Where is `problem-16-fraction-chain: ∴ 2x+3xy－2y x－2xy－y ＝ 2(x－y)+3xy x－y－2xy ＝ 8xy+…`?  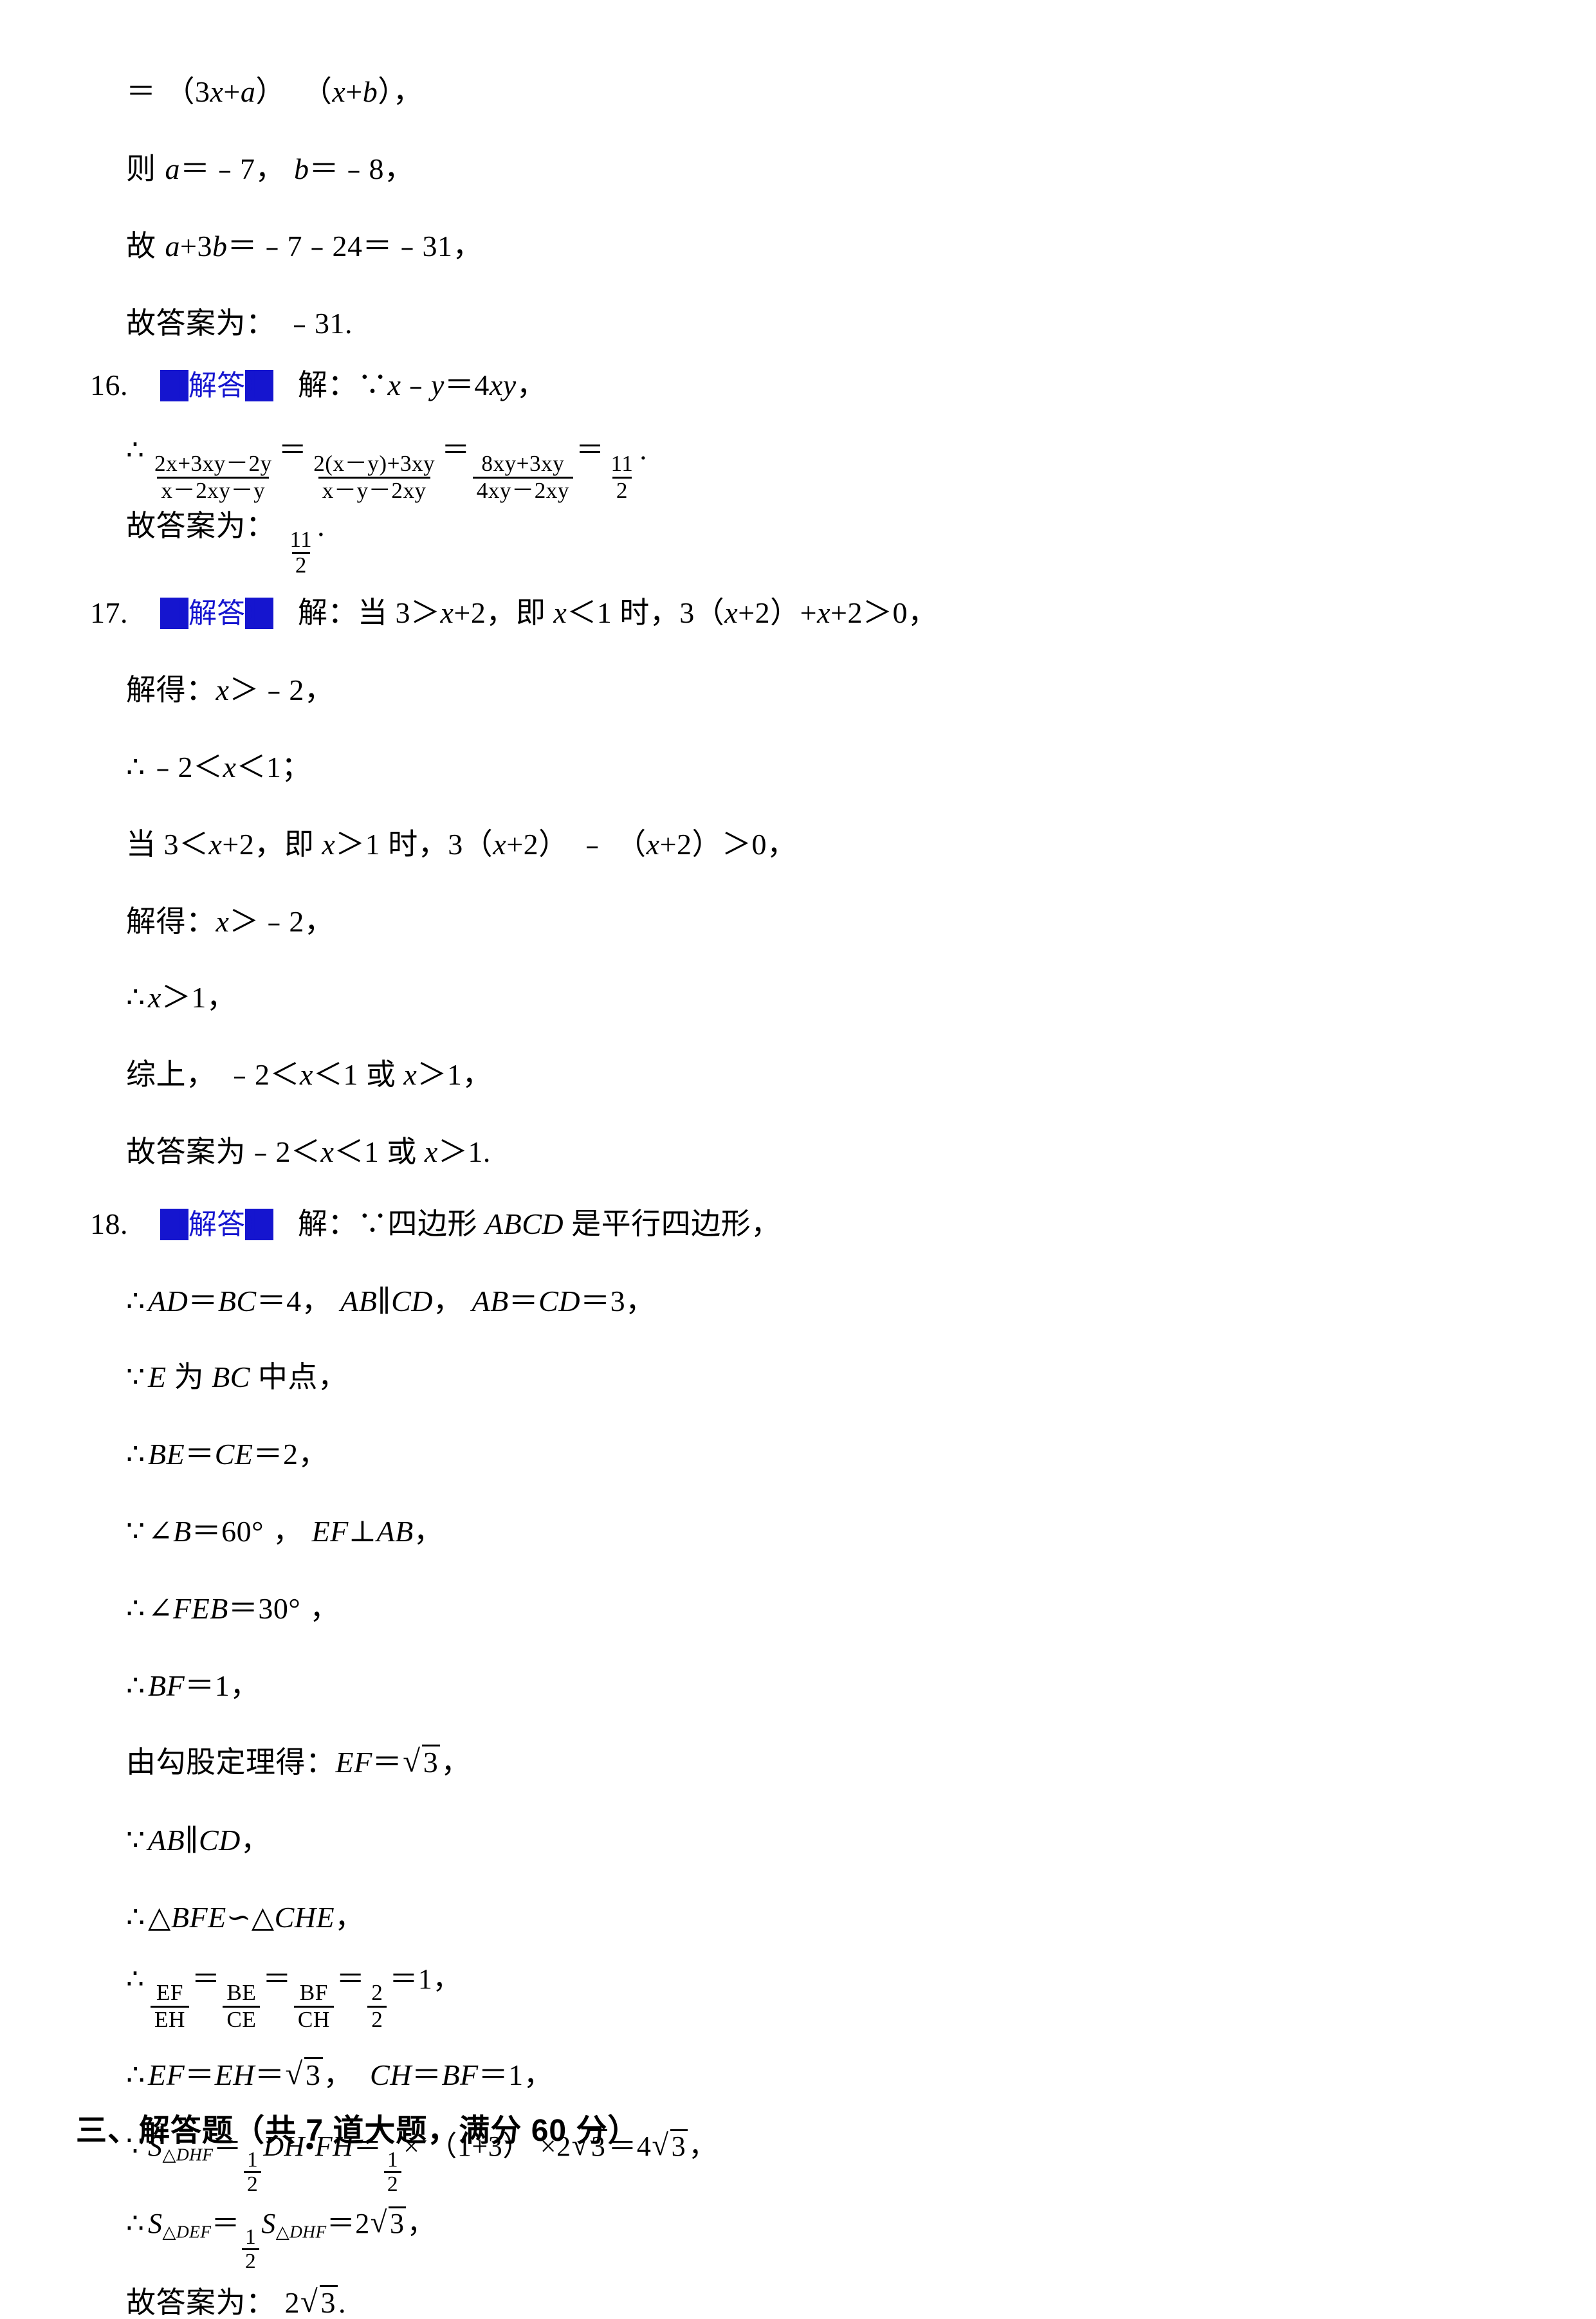
problem-16-fraction-chain: ∴ 2x+3xy－2y x－2xy－y ＝ 2(x－y)+3xy x－y－2xy ＝ 8xy+… is located at coordinates (386, 469).